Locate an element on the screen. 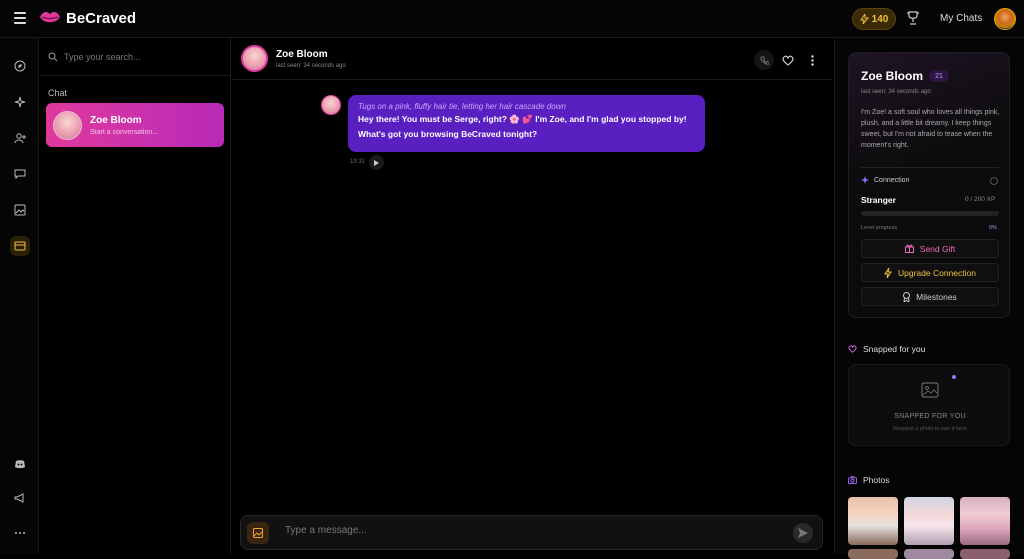 This screenshot has height=559, width=1024. vertical-dots-icon is located at coordinates (812, 60).